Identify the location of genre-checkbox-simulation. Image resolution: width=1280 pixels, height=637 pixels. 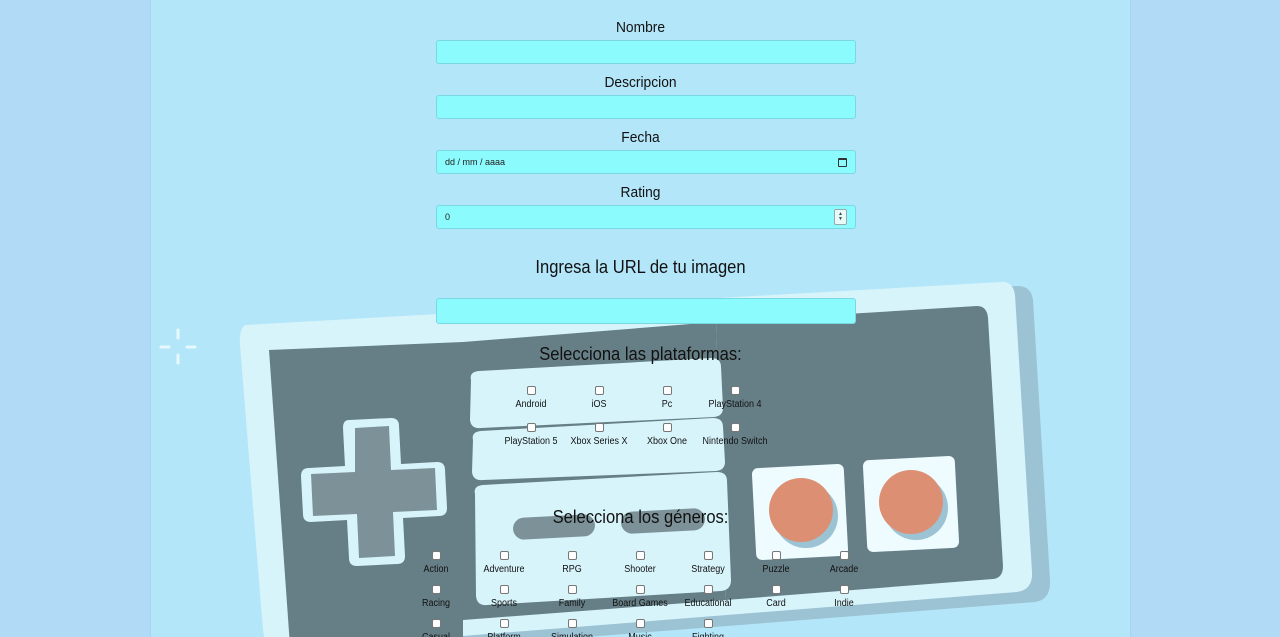
(572, 623).